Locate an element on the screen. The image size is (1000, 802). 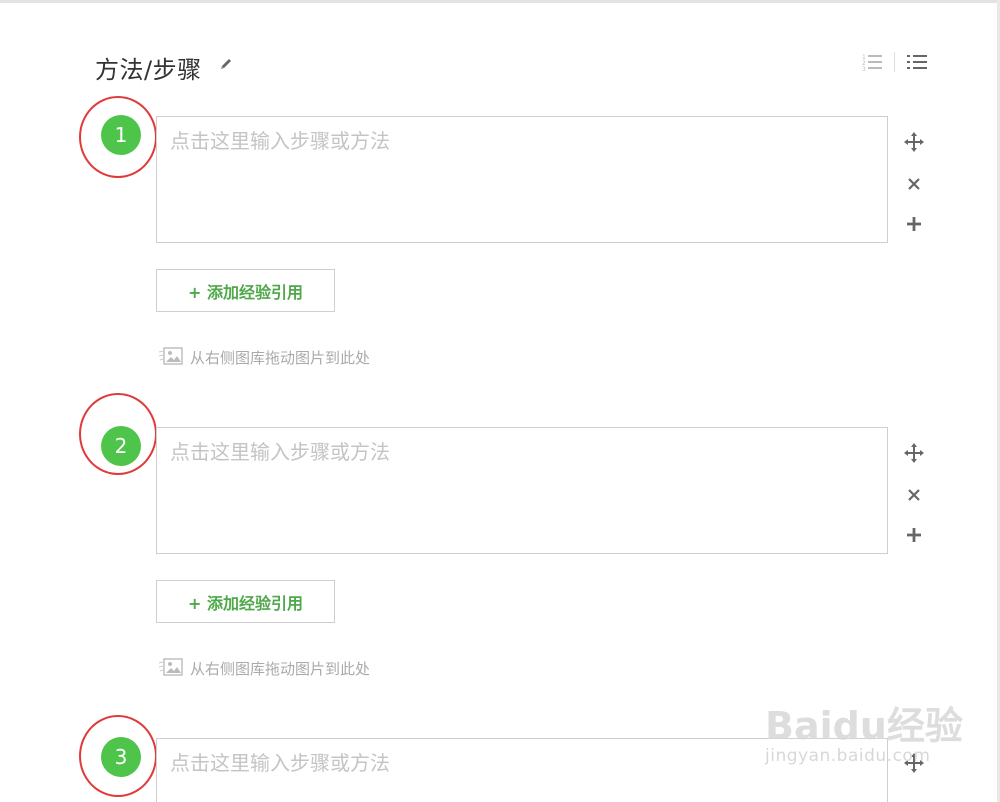
step-number-badge: 1 is located at coordinates (121, 135).